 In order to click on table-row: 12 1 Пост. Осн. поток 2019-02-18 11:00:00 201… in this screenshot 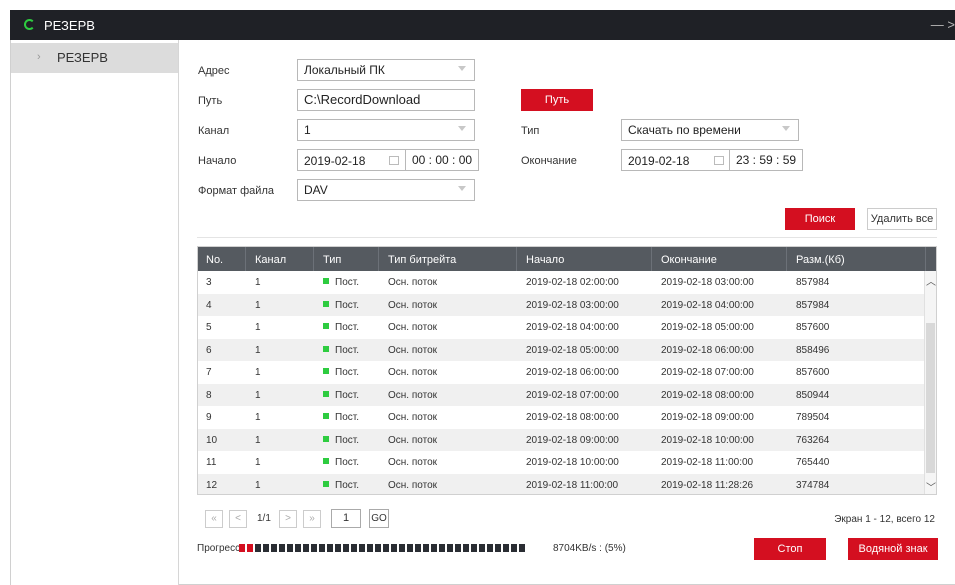, I will do `click(561, 483)`.